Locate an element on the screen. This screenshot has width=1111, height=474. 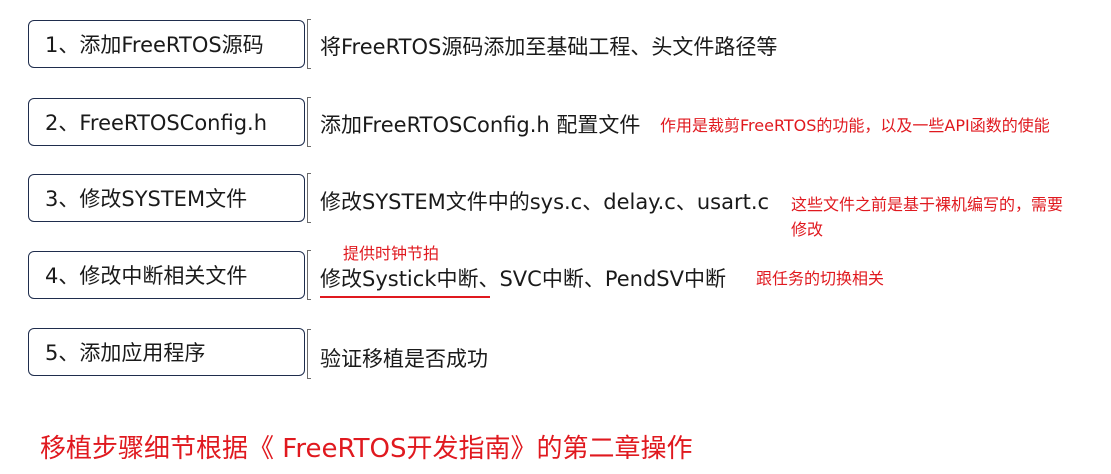
step-4-note: 跟任务的切换相关 is located at coordinates (820, 278).